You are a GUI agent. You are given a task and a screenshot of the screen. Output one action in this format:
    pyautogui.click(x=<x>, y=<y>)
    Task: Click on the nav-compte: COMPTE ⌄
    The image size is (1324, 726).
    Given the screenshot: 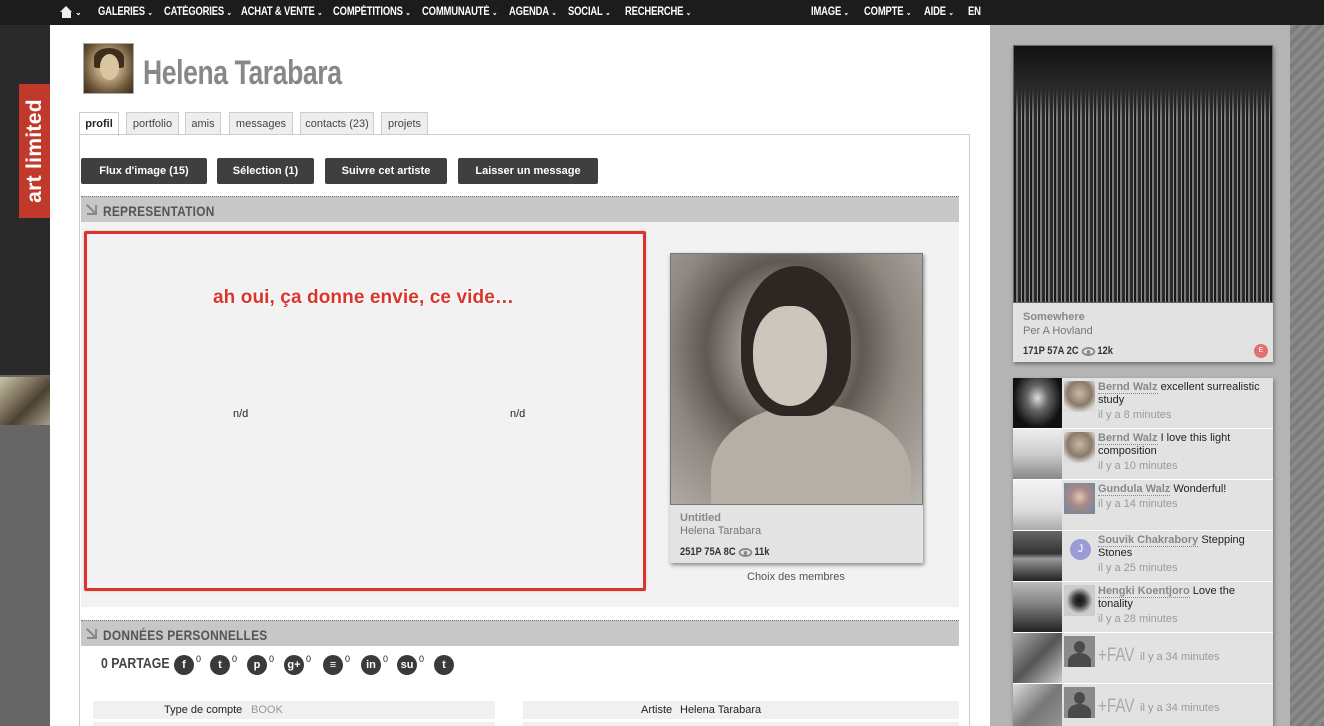 What is the action you would take?
    pyautogui.click(x=887, y=12)
    